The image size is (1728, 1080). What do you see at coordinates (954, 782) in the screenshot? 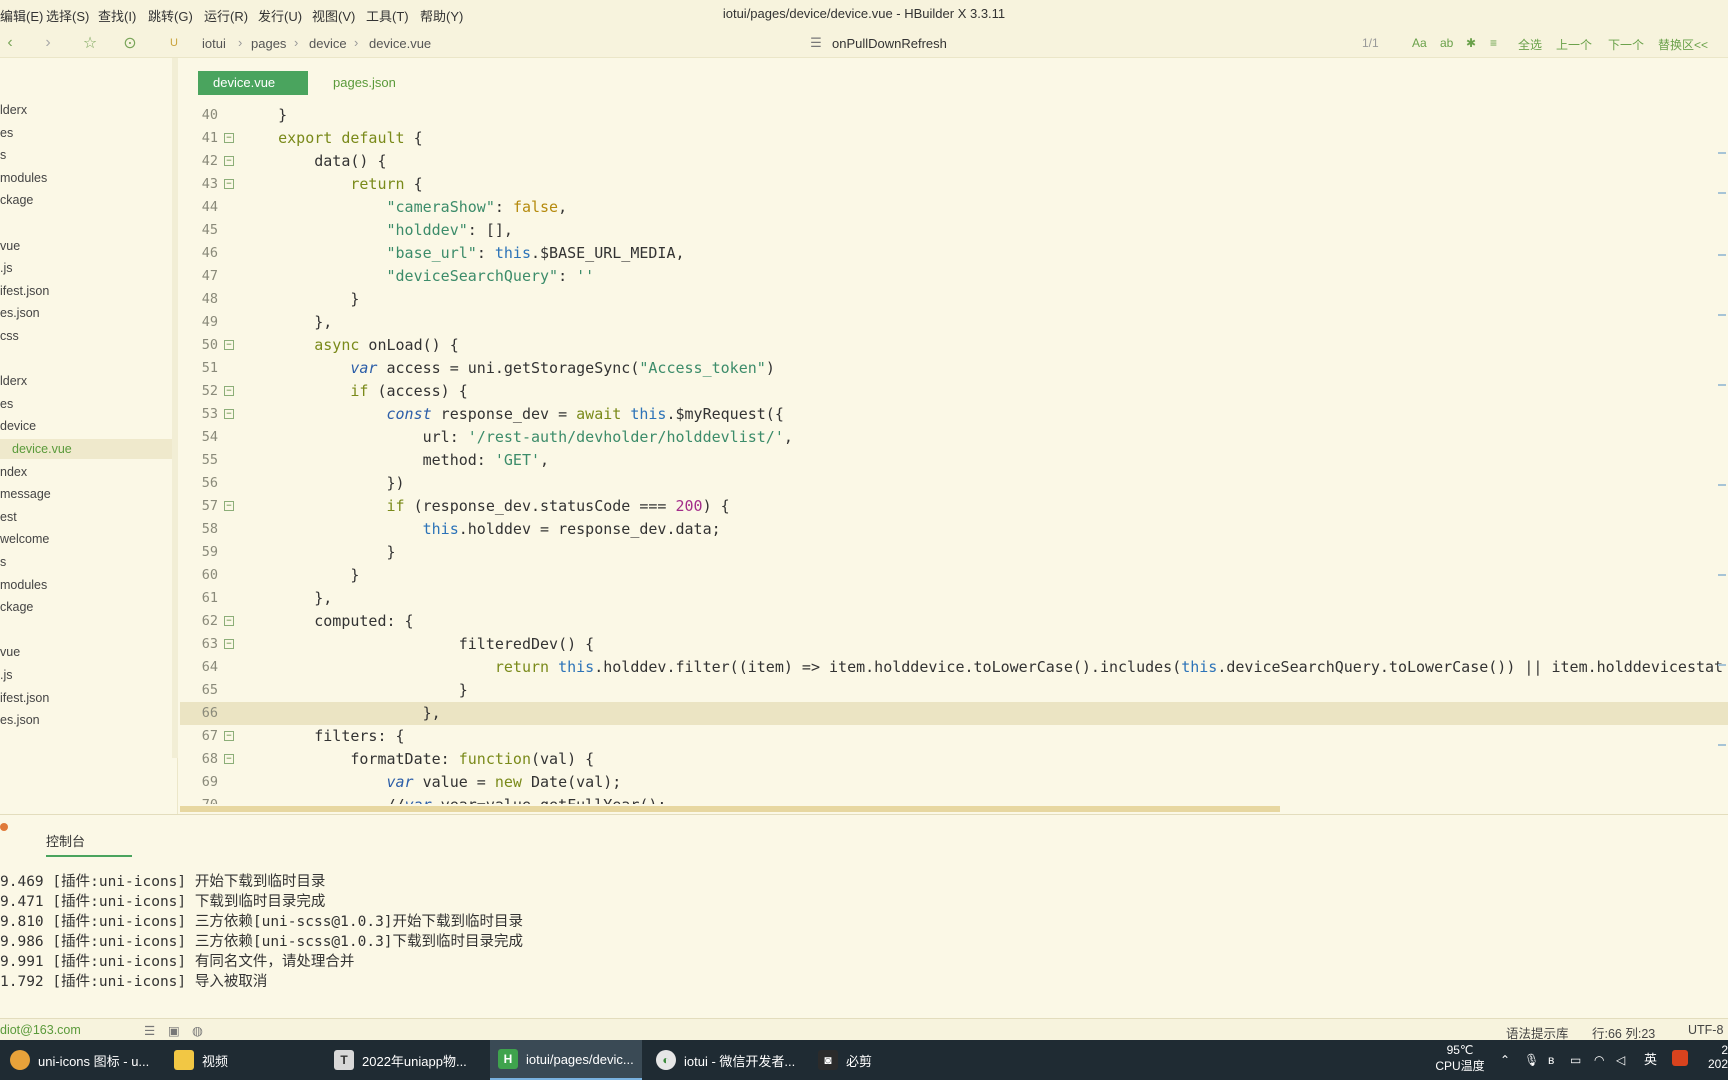
I see `code-line: 69 var value = new Date(val);` at bounding box center [954, 782].